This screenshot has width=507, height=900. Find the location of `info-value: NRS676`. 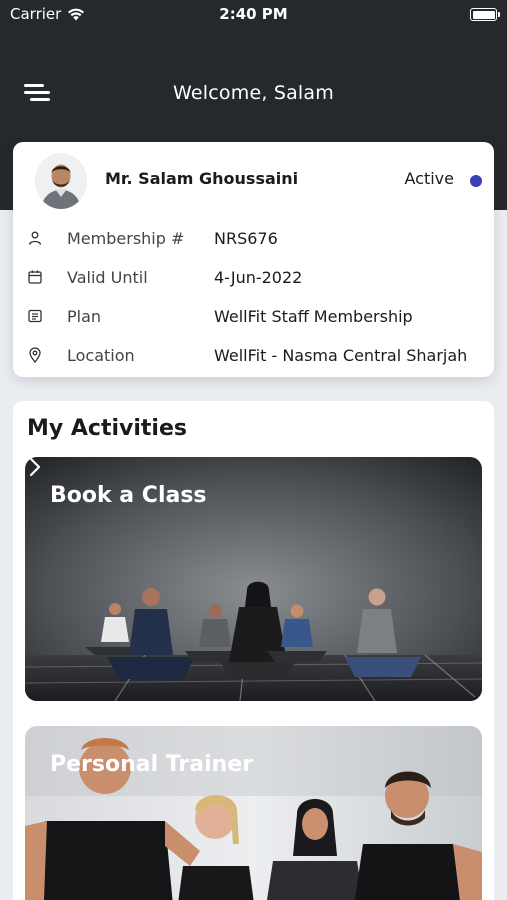

info-value: NRS676 is located at coordinates (246, 238).